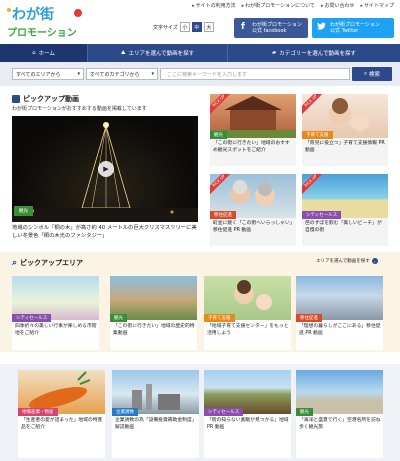 This screenshot has width=400, height=461. I want to click on card-text: 「地域子育て支援センター」をもっと活用しよう, so click(248, 330).